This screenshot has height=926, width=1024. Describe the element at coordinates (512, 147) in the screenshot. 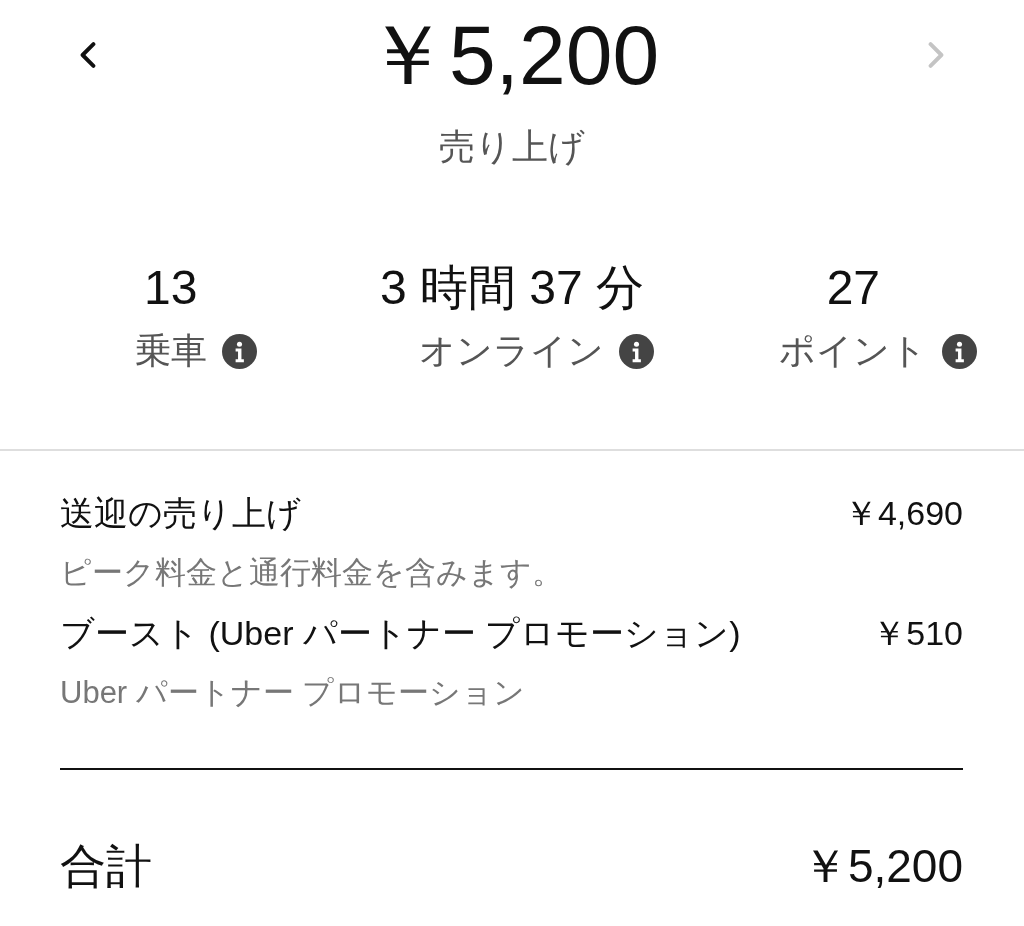

I see `earnings-caption: 売り上げ` at that location.